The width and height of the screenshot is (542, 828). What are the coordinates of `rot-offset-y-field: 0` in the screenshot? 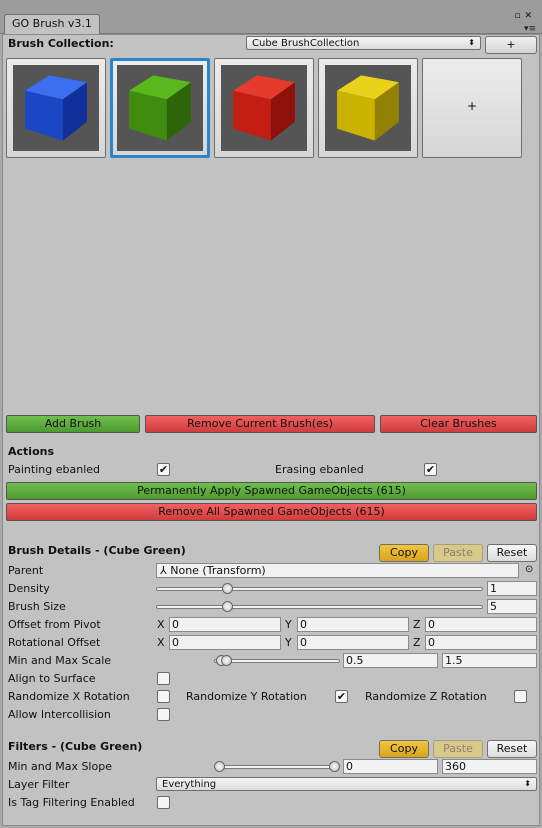 It's located at (353, 642).